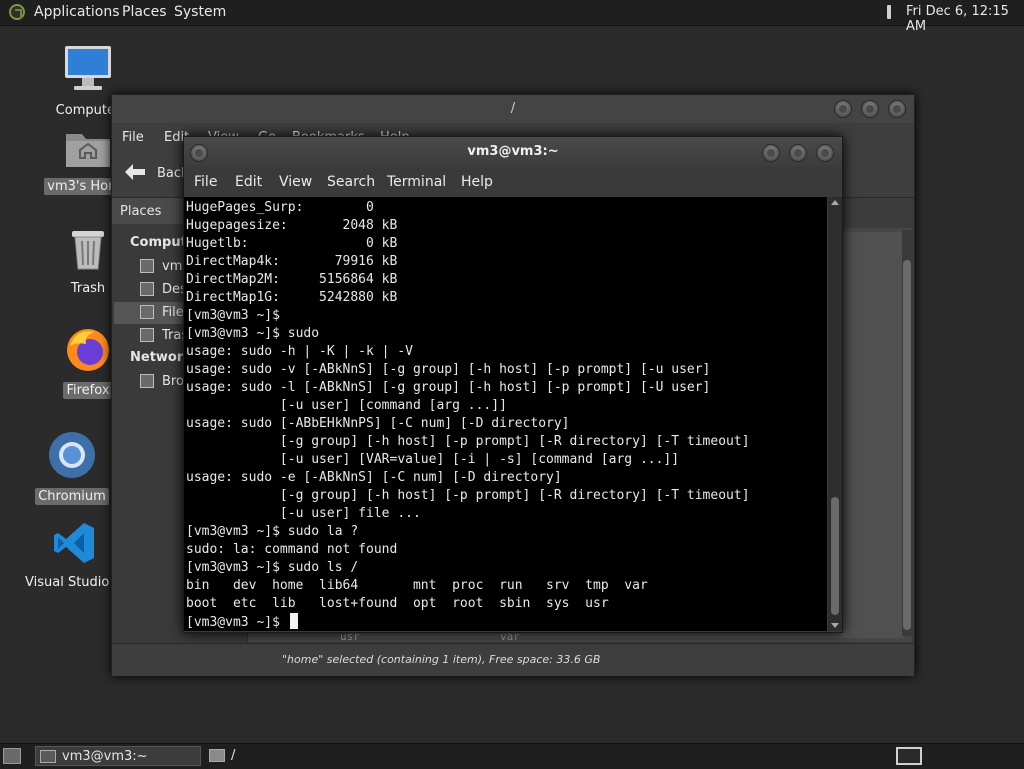 The height and width of the screenshot is (769, 1024). What do you see at coordinates (272, 531) in the screenshot?
I see `terminal-line: [vm3@vm3 ~]$ sudo la ?` at bounding box center [272, 531].